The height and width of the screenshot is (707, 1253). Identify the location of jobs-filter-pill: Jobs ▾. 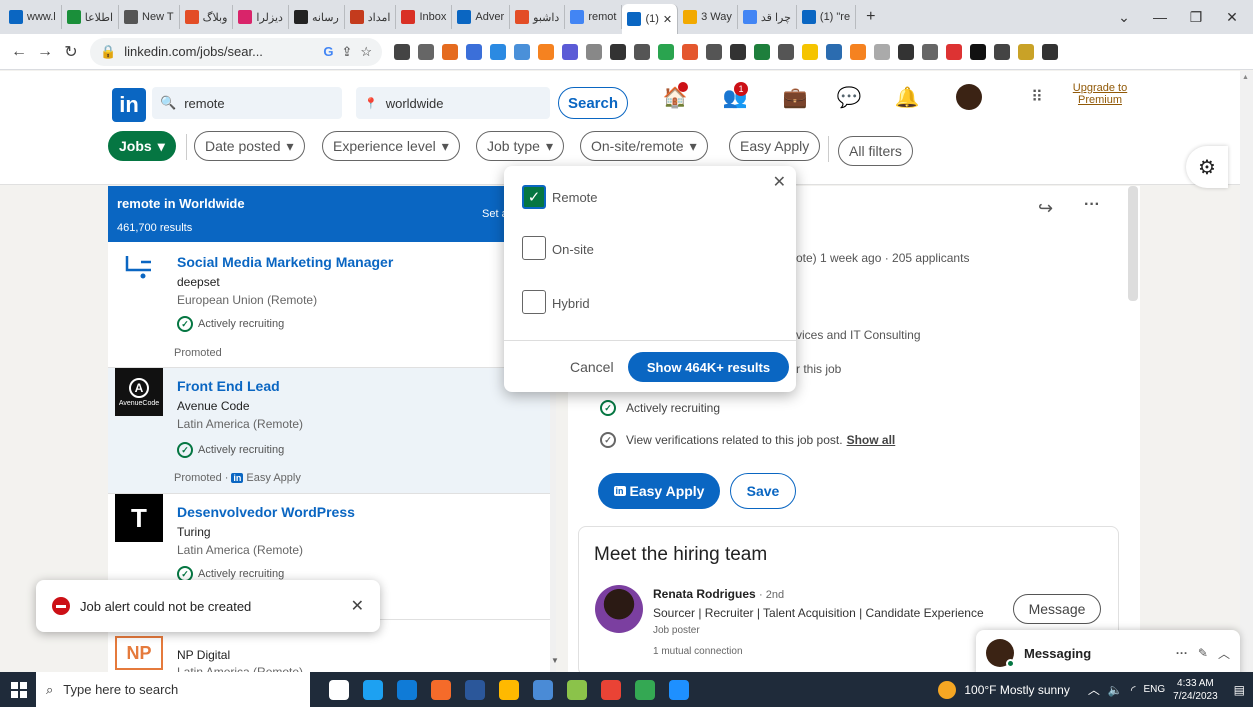
(142, 146).